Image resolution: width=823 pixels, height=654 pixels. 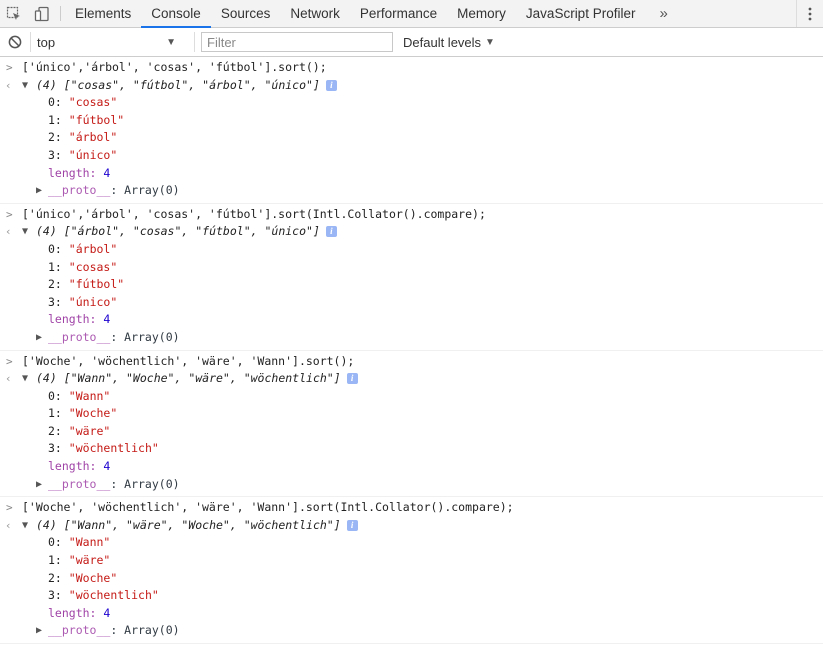 What do you see at coordinates (398, 13) in the screenshot?
I see `tab-performance: Performance` at bounding box center [398, 13].